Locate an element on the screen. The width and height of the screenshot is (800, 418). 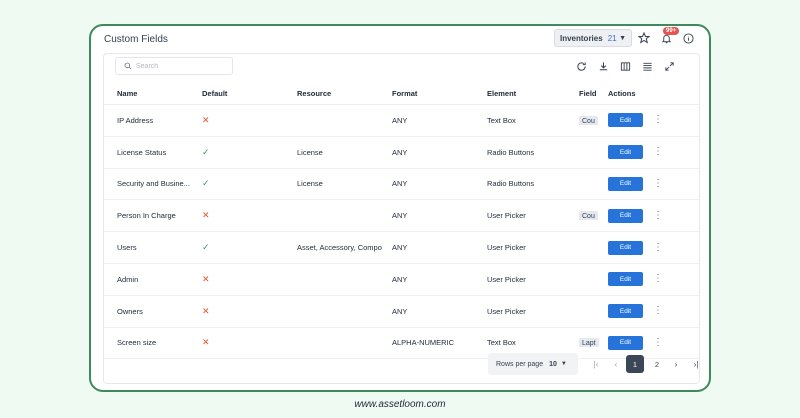
refresh-icon is located at coordinates (581, 66).